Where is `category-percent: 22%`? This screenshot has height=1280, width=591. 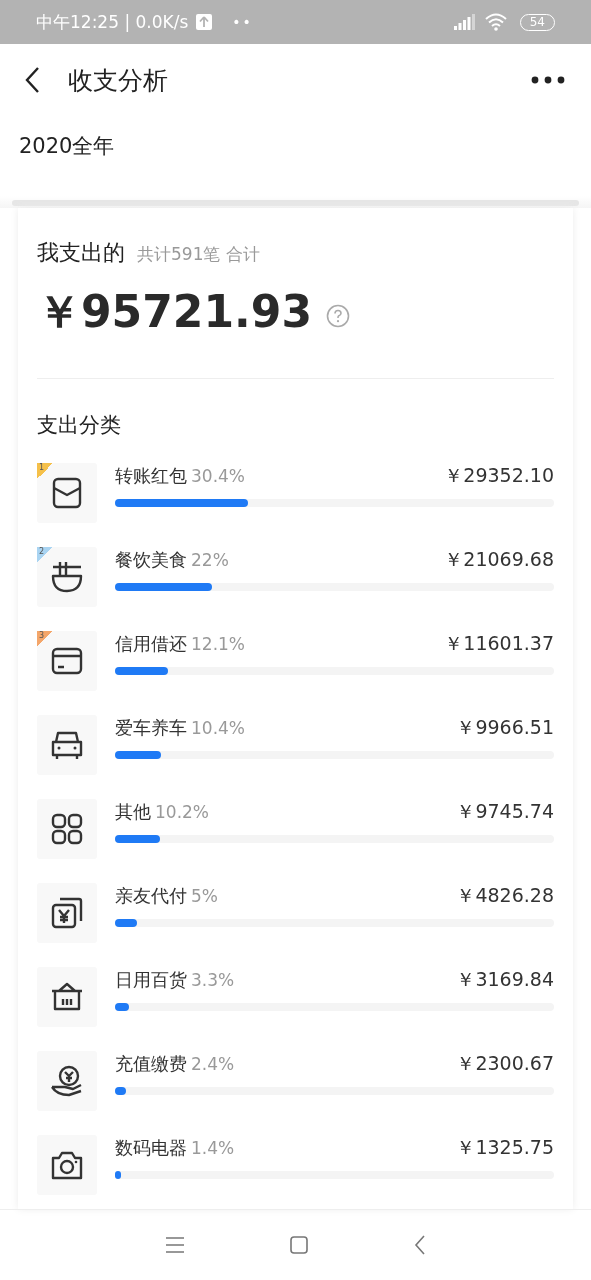 category-percent: 22% is located at coordinates (210, 560).